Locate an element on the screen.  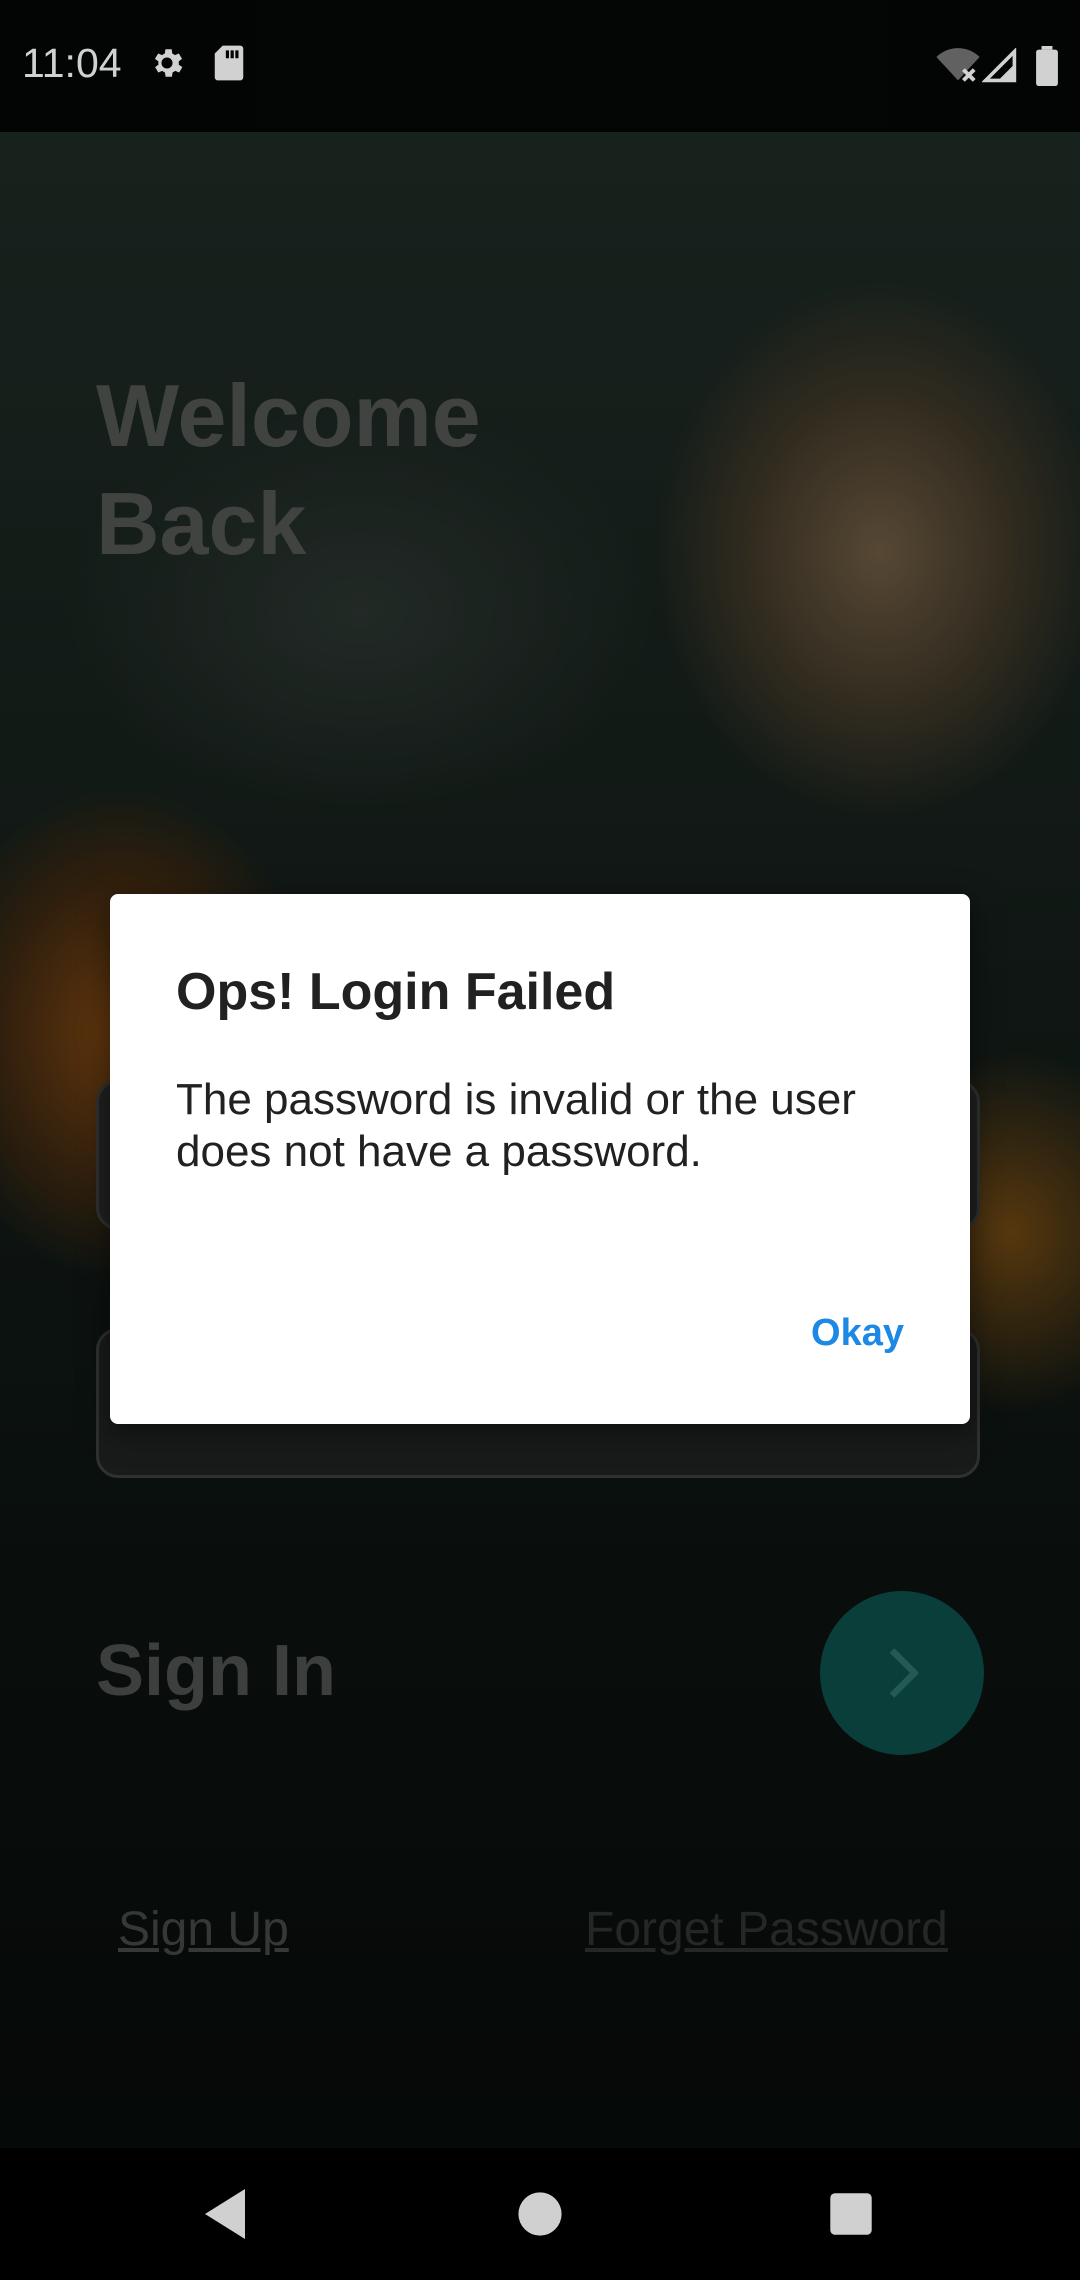
navigation-bar is located at coordinates (540, 2214).